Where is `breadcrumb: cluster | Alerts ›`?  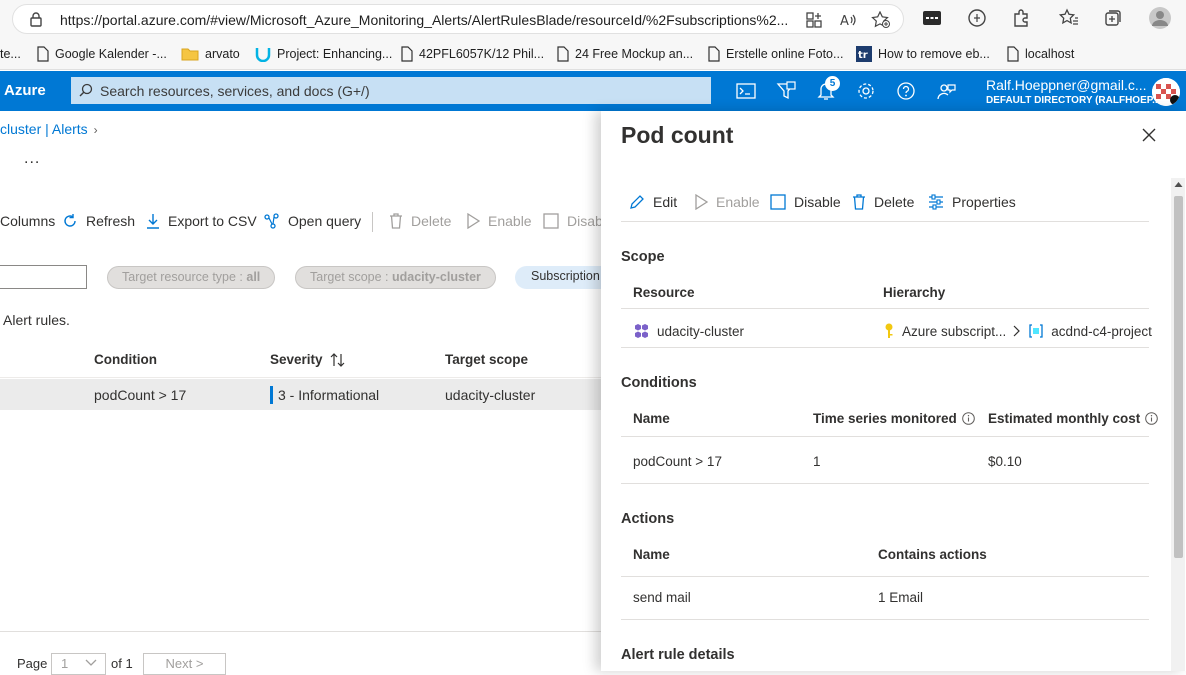
breadcrumb: cluster | Alerts › is located at coordinates (49, 129).